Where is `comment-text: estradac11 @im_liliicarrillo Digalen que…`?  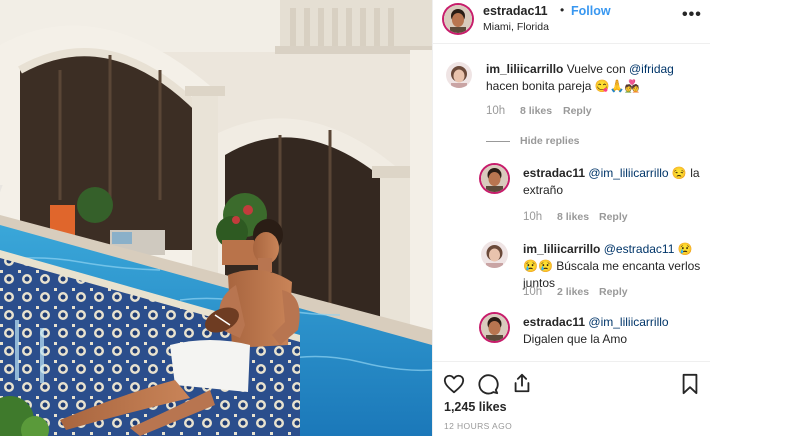
comment-text: estradac11 @im_liliicarrillo Digalen que… is located at coordinates (614, 331).